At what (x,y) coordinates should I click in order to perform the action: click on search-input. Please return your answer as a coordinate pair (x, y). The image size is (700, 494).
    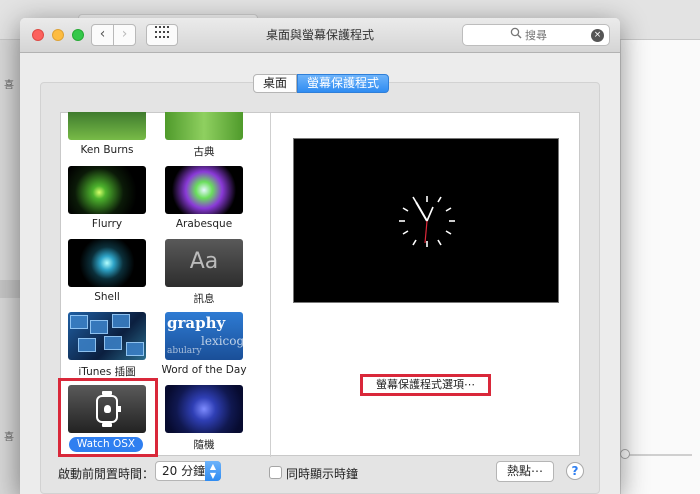
    Looking at the image, I should click on (555, 35).